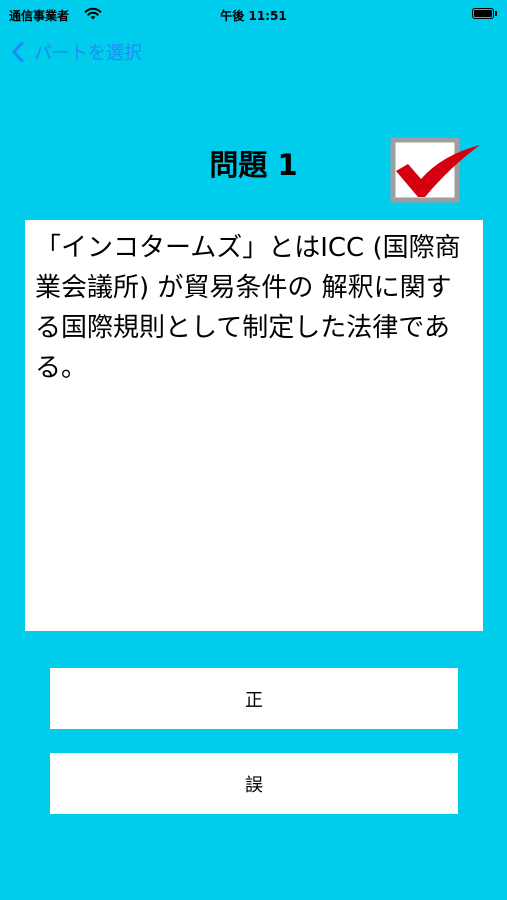  What do you see at coordinates (496, 13) in the screenshot?
I see `battery-tip` at bounding box center [496, 13].